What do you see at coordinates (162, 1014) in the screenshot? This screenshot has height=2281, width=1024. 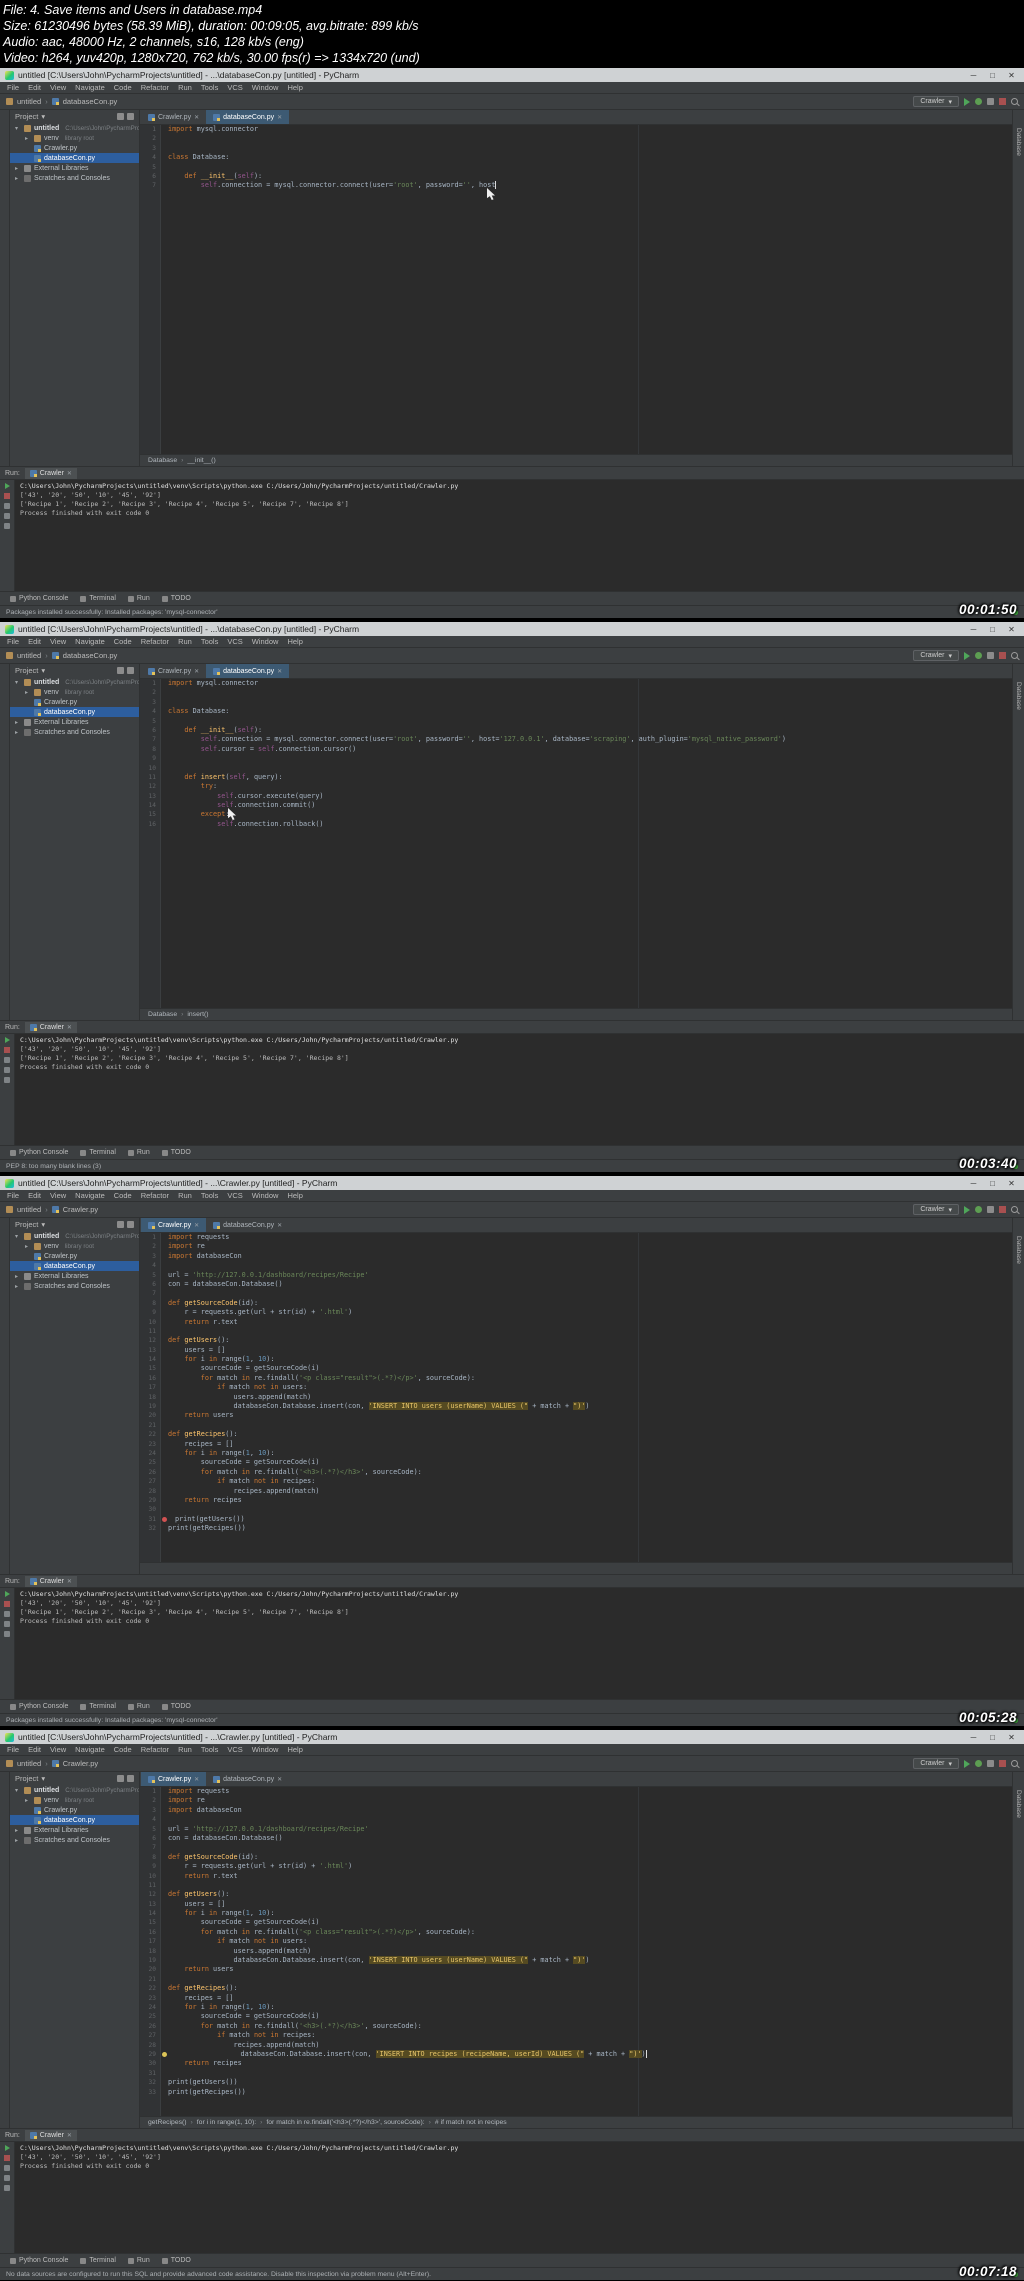 I see `breadcrumb-item: Database` at bounding box center [162, 1014].